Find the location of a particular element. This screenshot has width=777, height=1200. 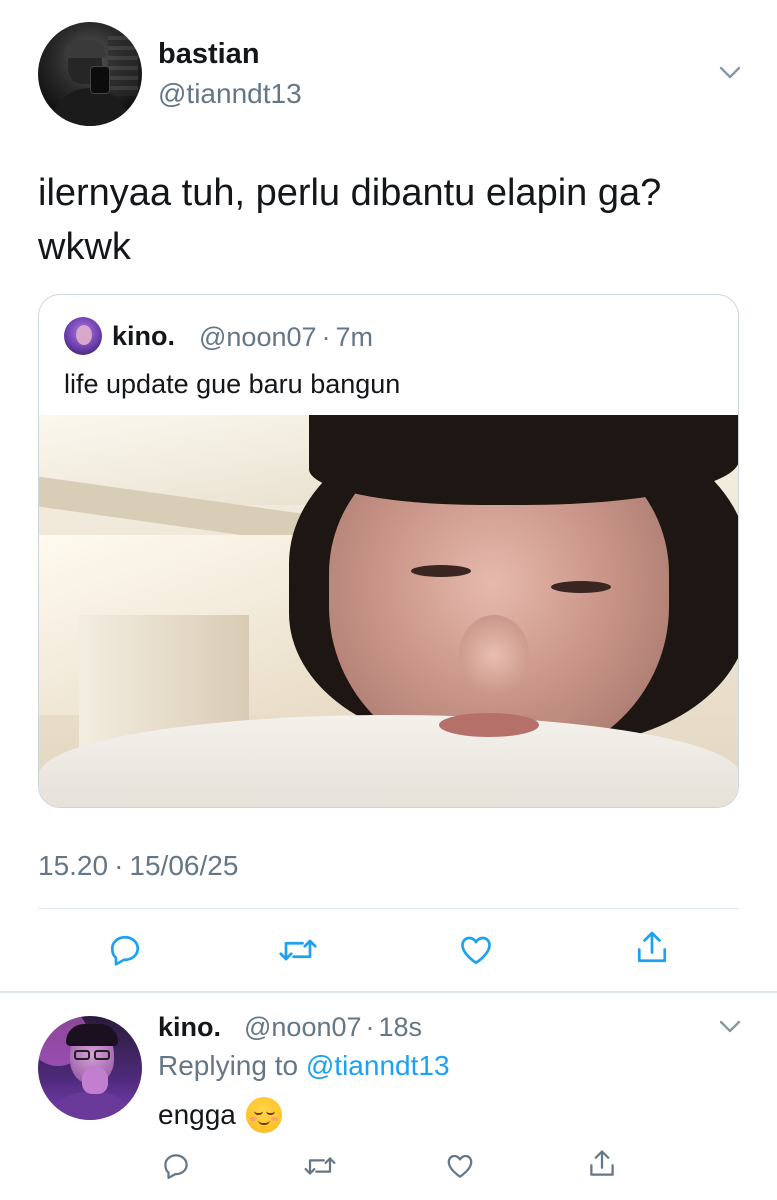

emoji-mouth is located at coordinates (263, 1122).